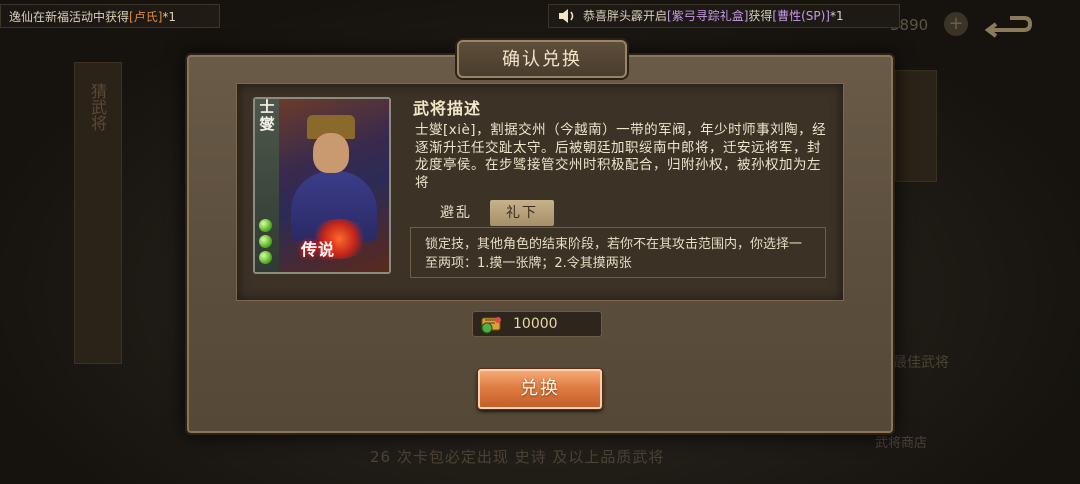  I want to click on tab-skill-2: 礼下, so click(522, 213).